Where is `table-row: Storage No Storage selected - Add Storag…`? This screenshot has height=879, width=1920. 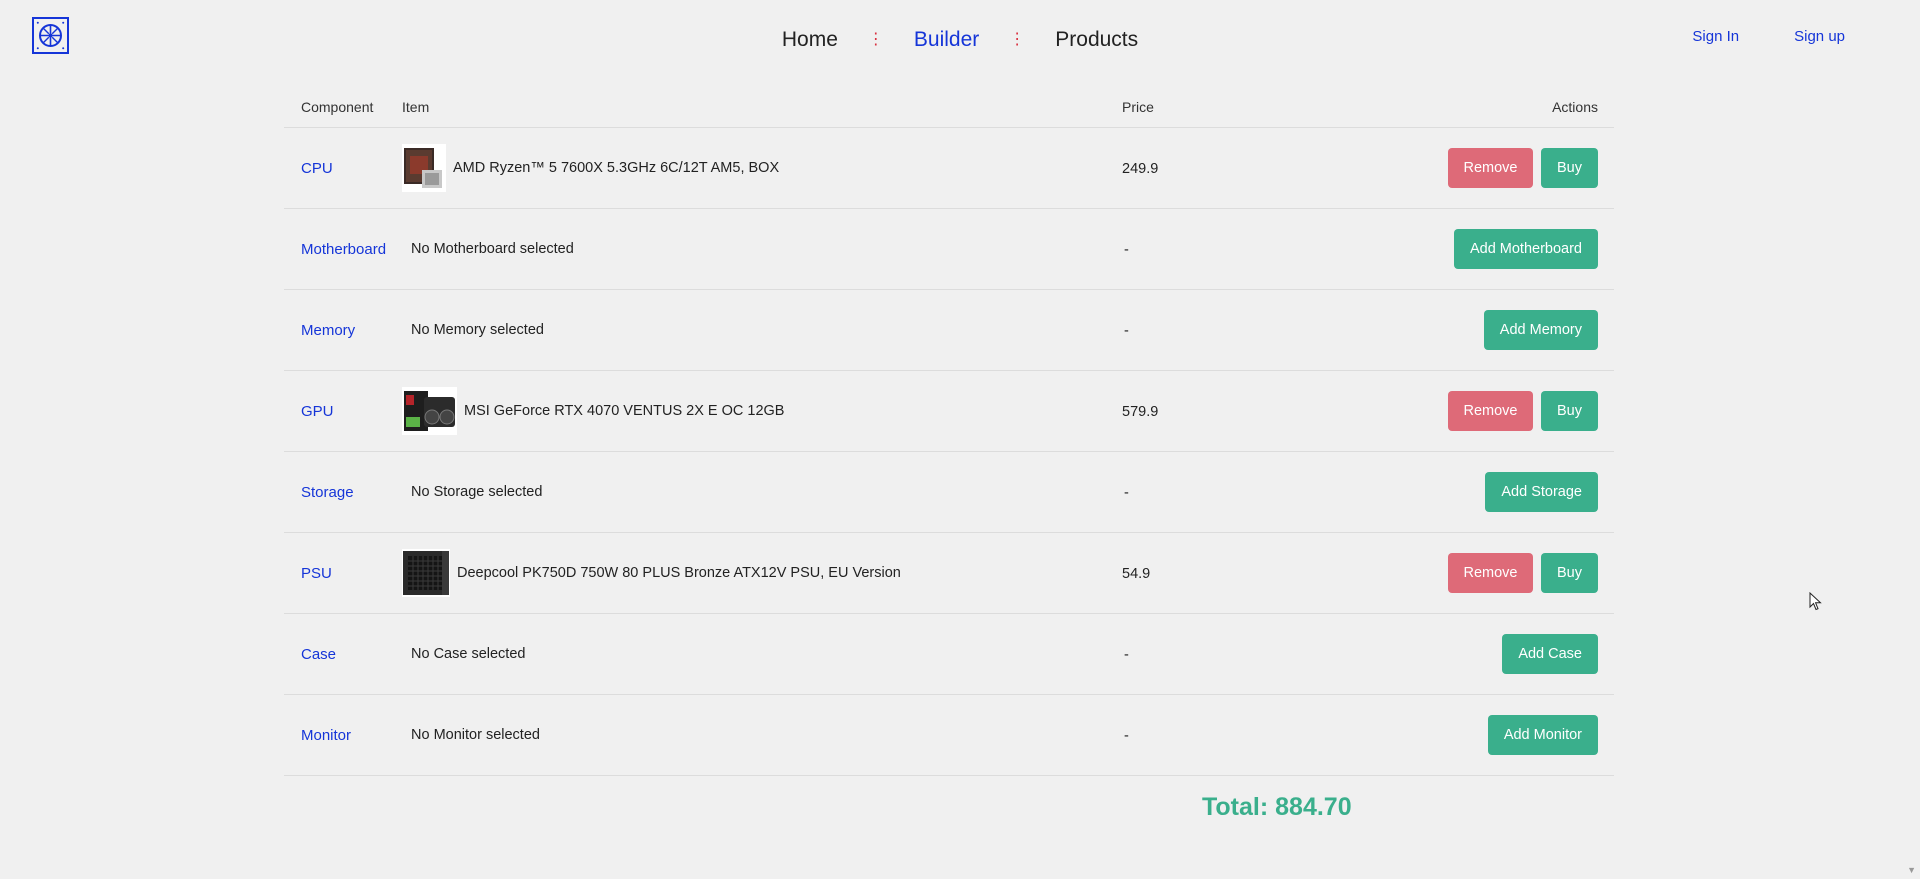 table-row: Storage No Storage selected - Add Storag… is located at coordinates (949, 492).